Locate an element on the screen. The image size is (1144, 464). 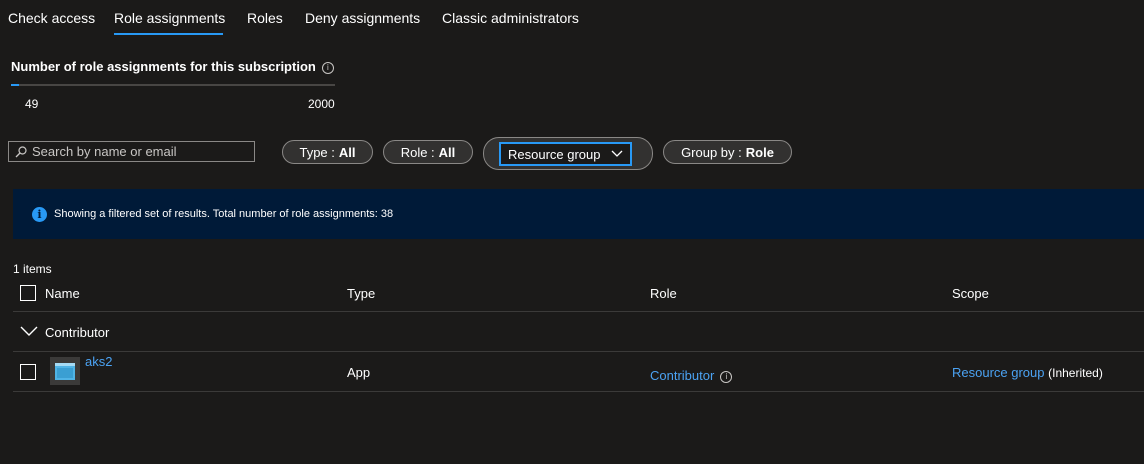
resource-group-dropdown: Resource group is located at coordinates (565, 154).